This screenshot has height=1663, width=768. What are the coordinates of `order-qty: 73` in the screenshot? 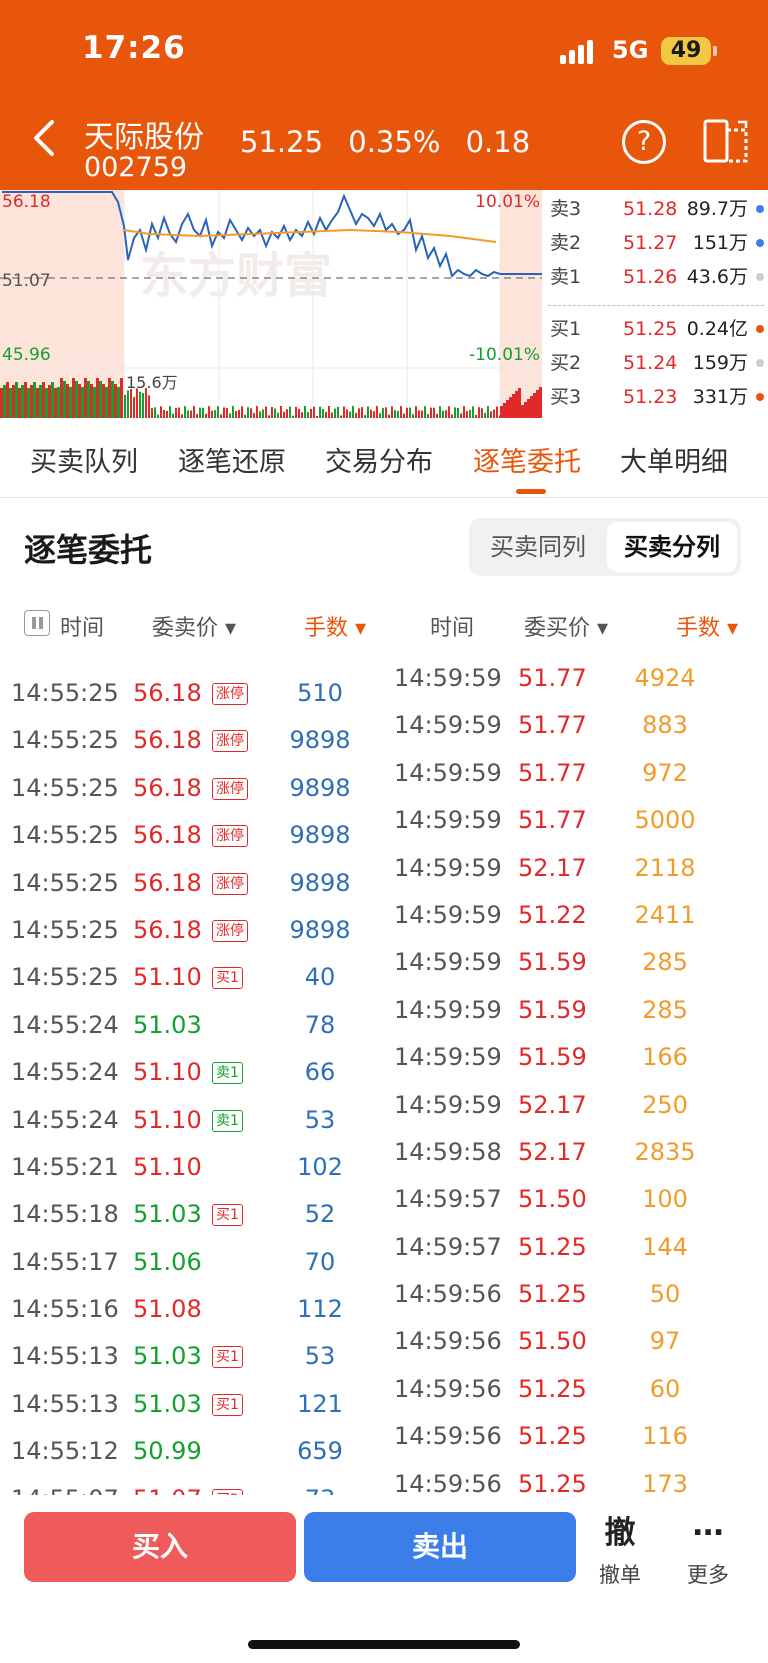 It's located at (320, 1486).